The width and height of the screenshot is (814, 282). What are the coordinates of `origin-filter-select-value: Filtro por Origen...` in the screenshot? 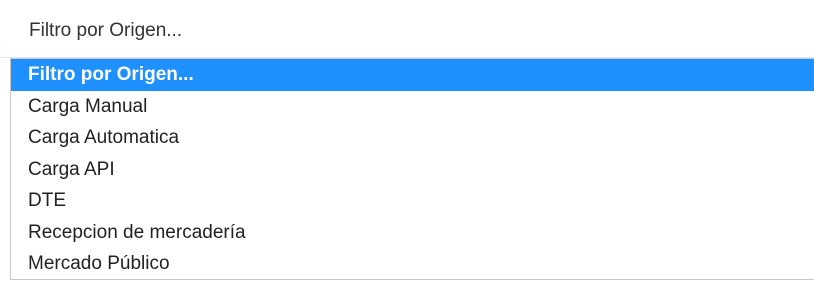 It's located at (106, 30).